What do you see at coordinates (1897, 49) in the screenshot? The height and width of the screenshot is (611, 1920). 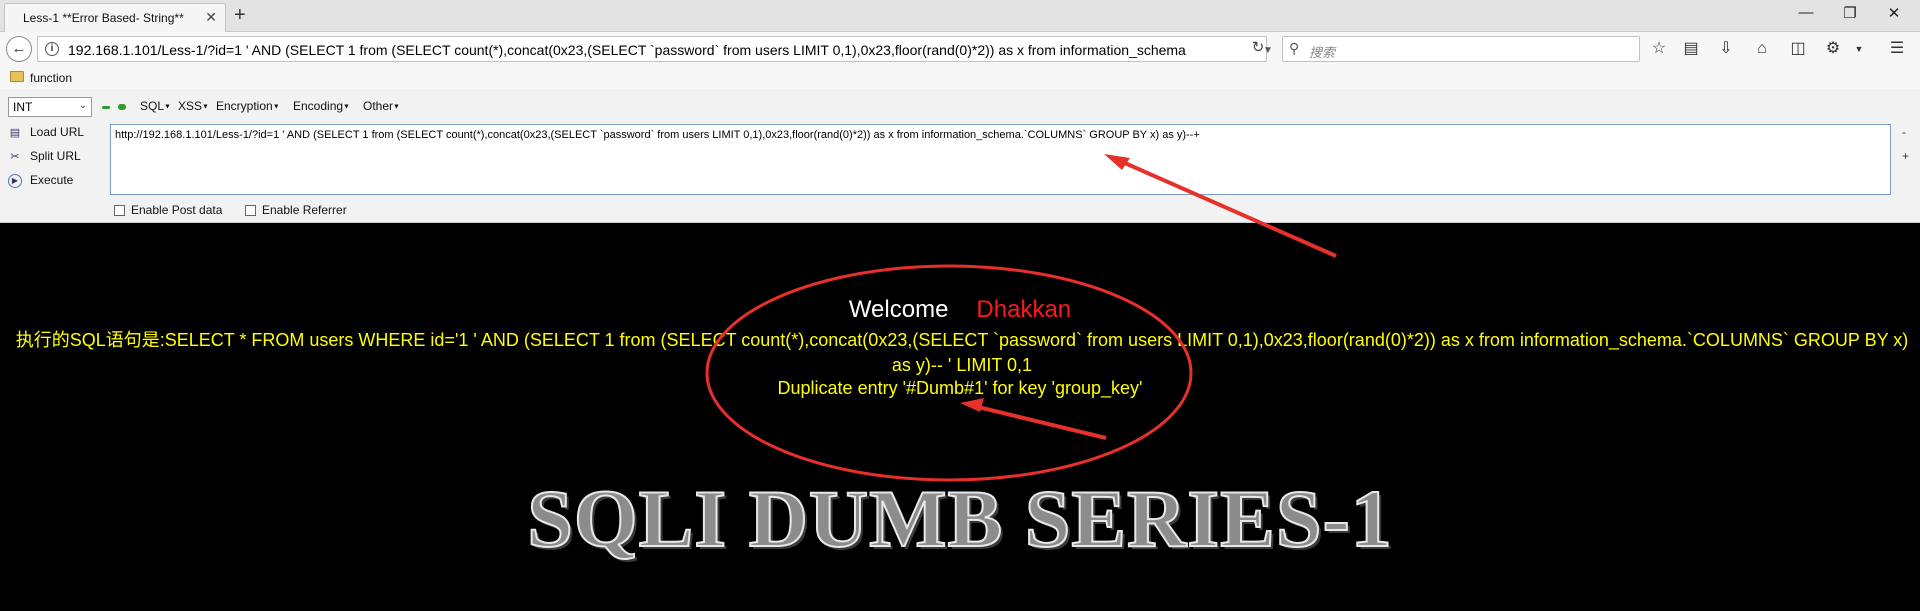 I see `menu-icon: ☰` at bounding box center [1897, 49].